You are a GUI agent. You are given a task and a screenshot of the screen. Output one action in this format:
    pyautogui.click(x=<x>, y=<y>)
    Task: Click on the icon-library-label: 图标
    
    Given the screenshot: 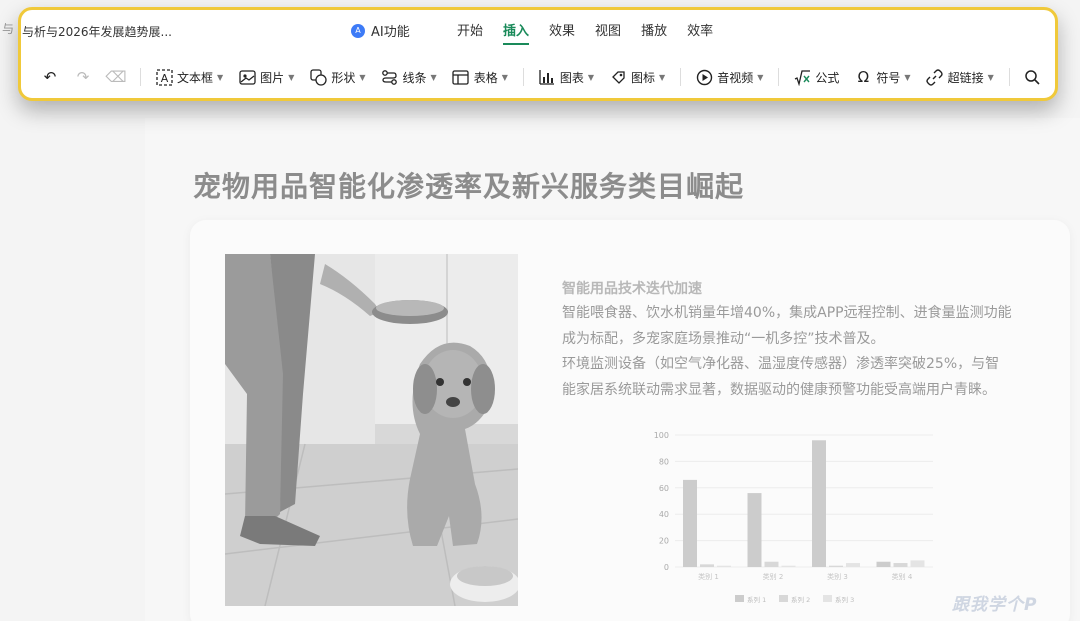 What is the action you would take?
    pyautogui.click(x=643, y=77)
    